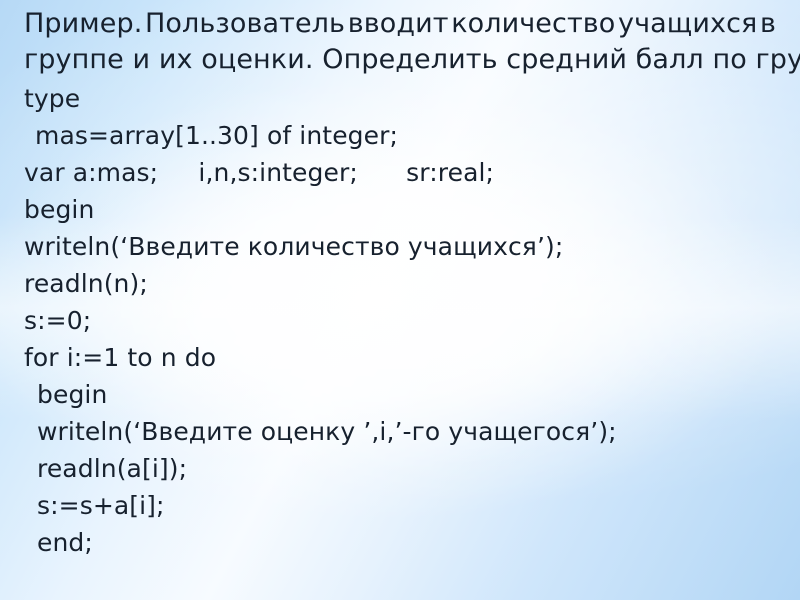  I want to click on code-line: s:=0;, so click(58, 320).